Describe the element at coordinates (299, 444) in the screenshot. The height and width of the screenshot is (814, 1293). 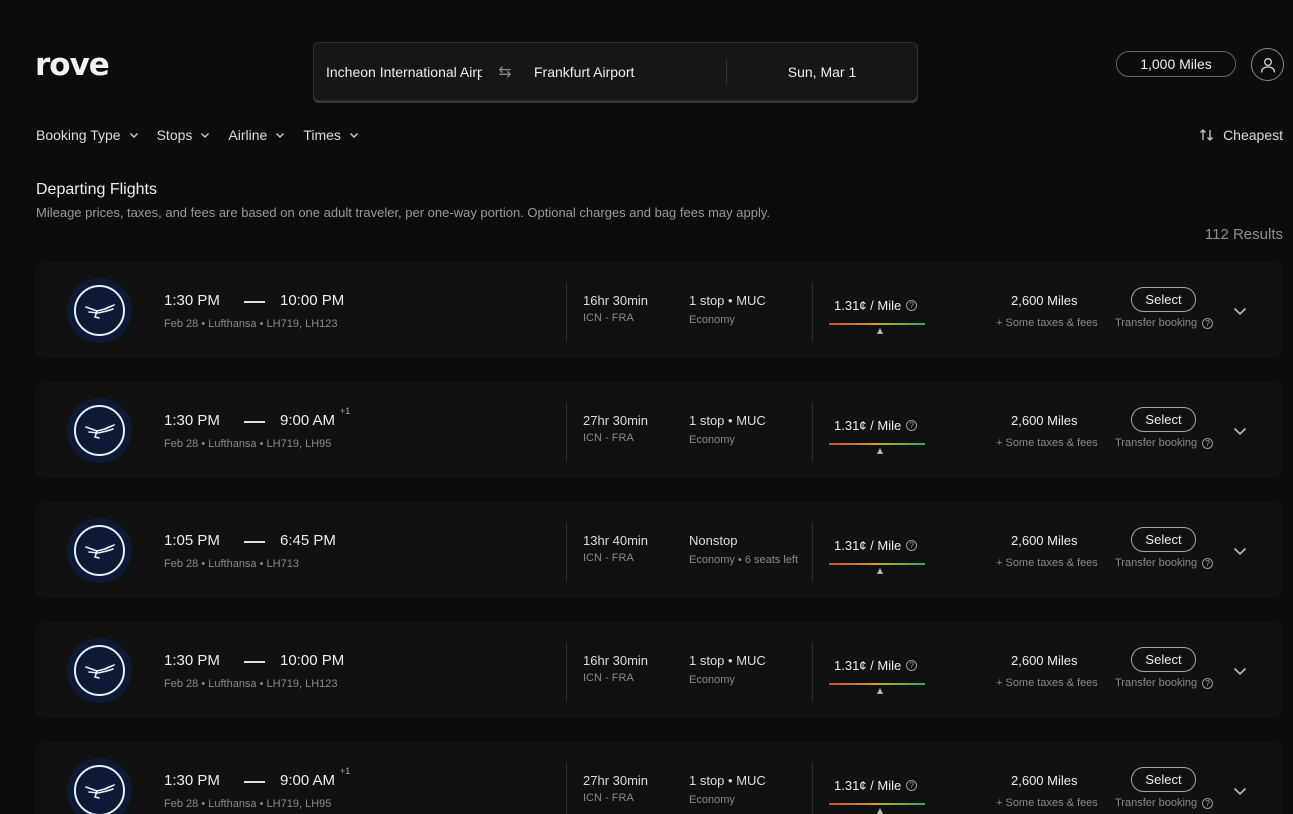
I see `flight-numbers: LH719, LH95` at that location.